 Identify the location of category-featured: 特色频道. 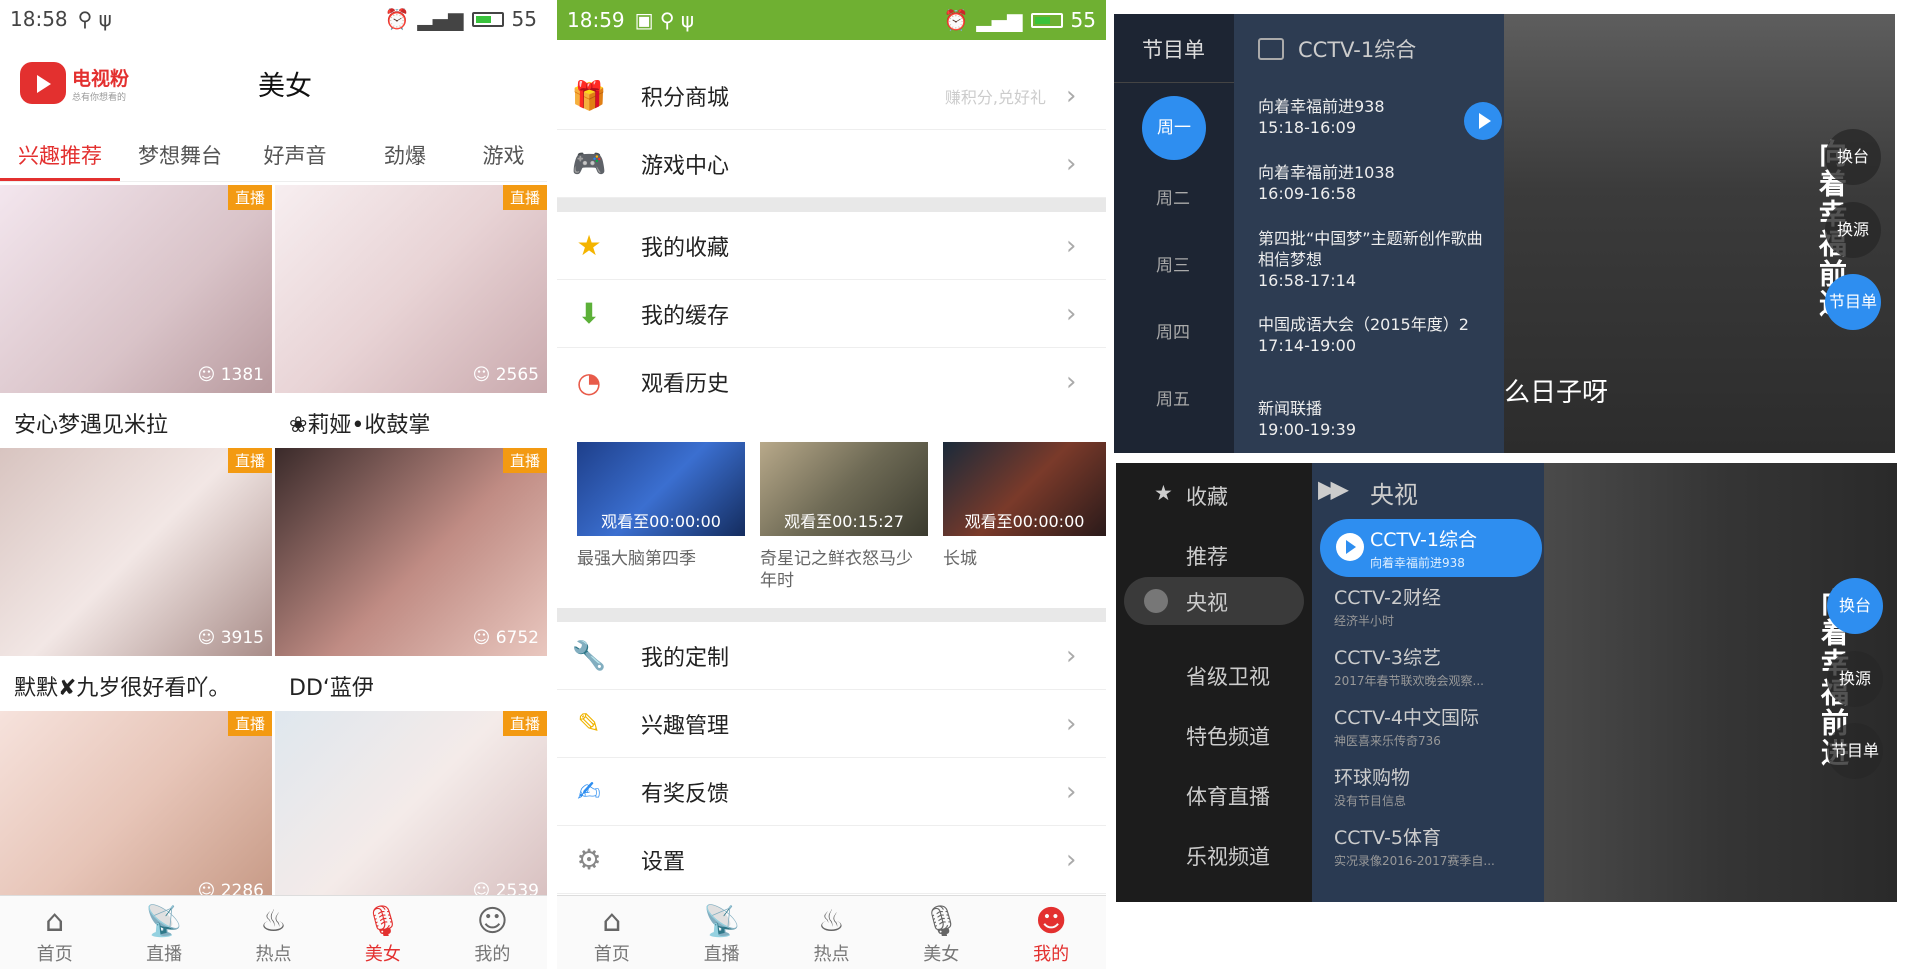
(1228, 736).